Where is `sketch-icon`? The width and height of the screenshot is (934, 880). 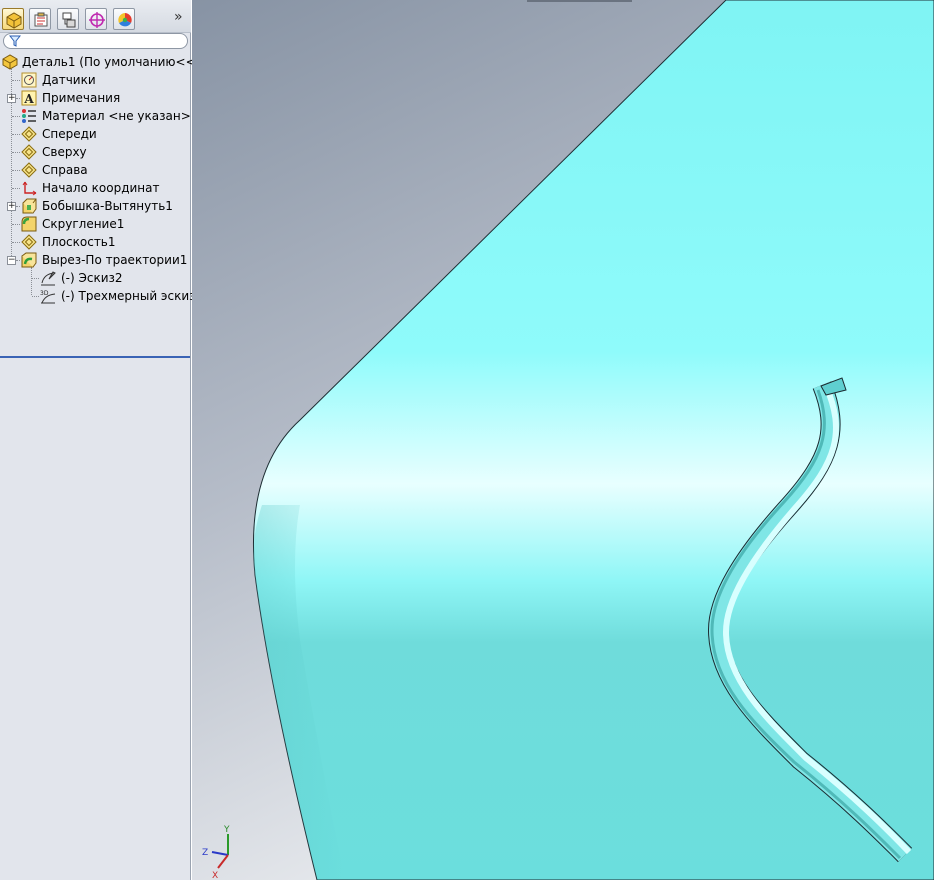 sketch-icon is located at coordinates (48, 278).